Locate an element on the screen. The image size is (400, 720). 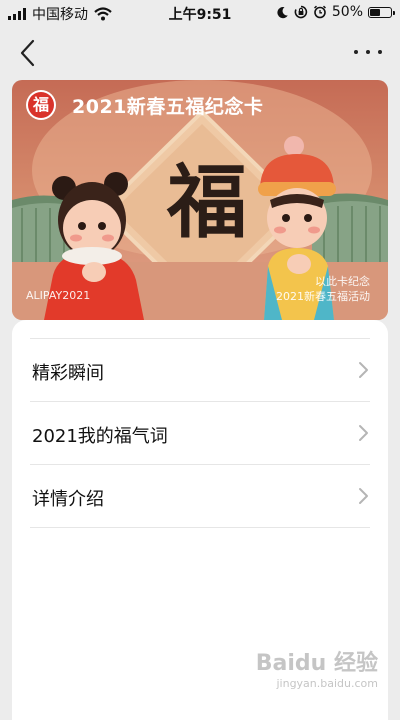
watermark-line2: jingyan.baidu.com is located at coordinates (327, 683).